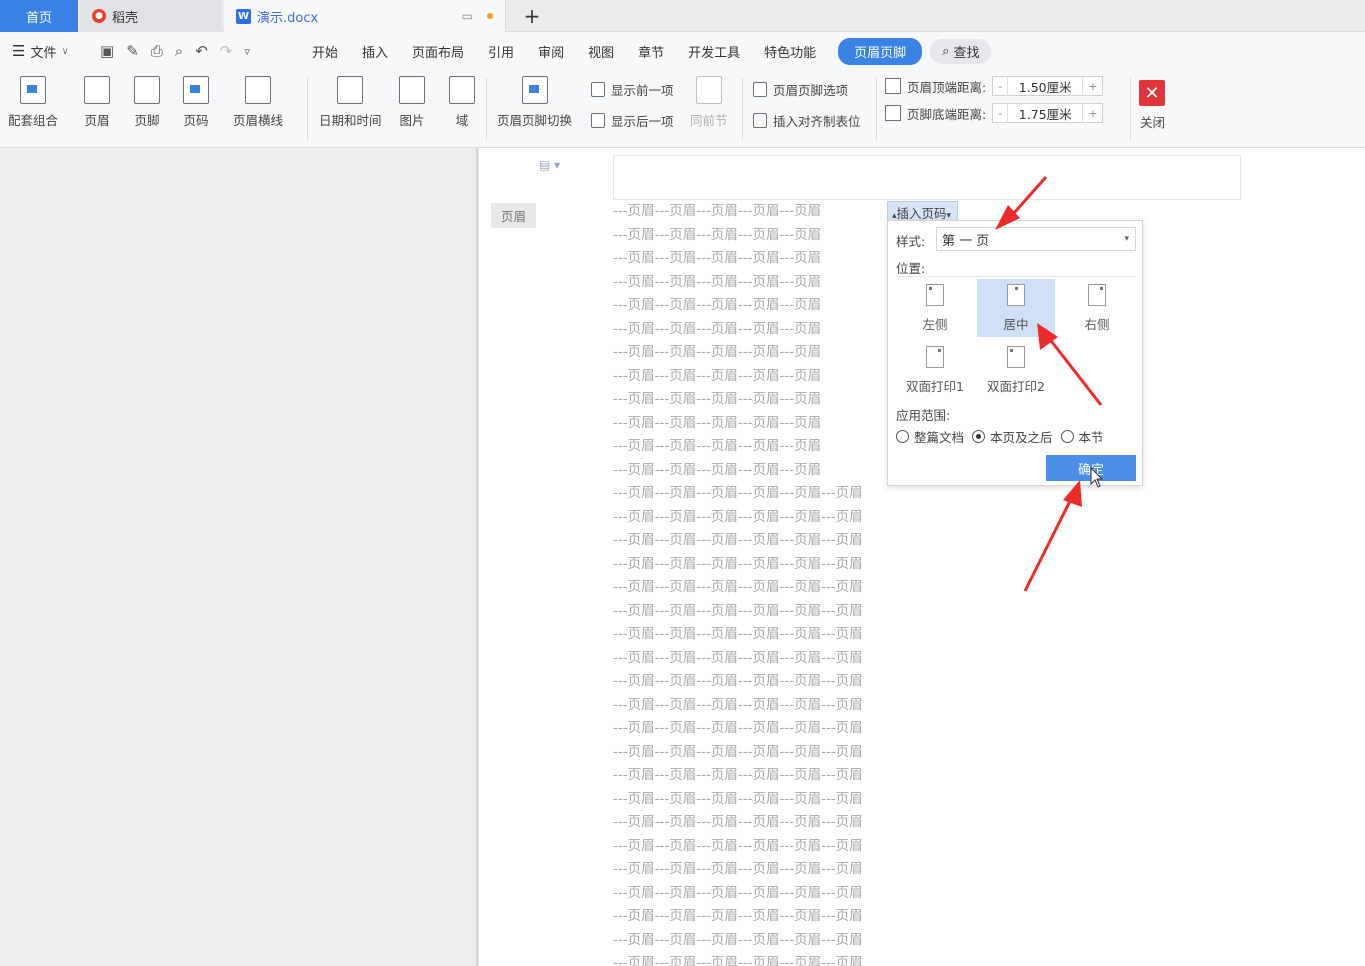 The height and width of the screenshot is (966, 1365). What do you see at coordinates (325, 51) in the screenshot?
I see `menu-item: 开始` at bounding box center [325, 51].